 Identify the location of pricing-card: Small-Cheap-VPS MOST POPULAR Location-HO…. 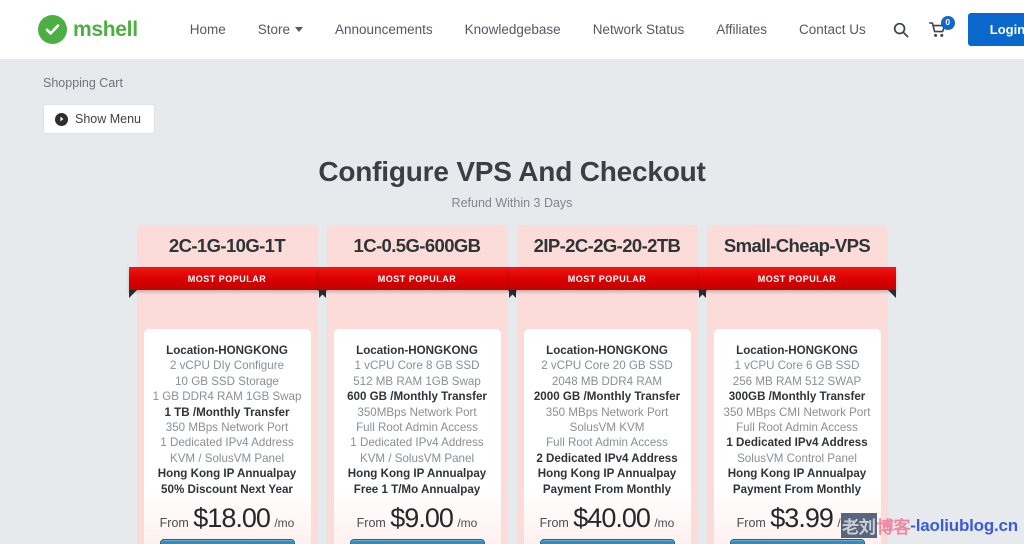
(797, 384).